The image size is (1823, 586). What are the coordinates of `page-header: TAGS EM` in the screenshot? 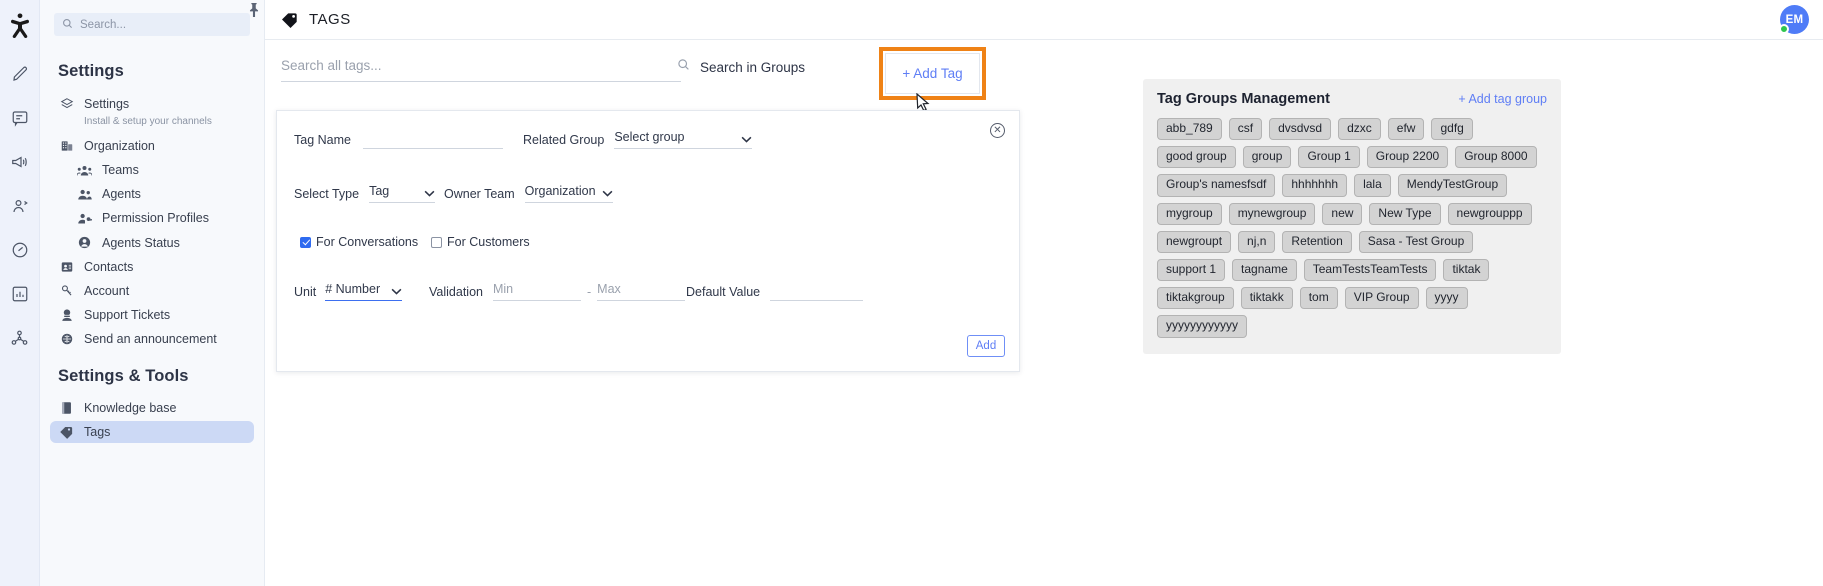 It's located at (1036, 20).